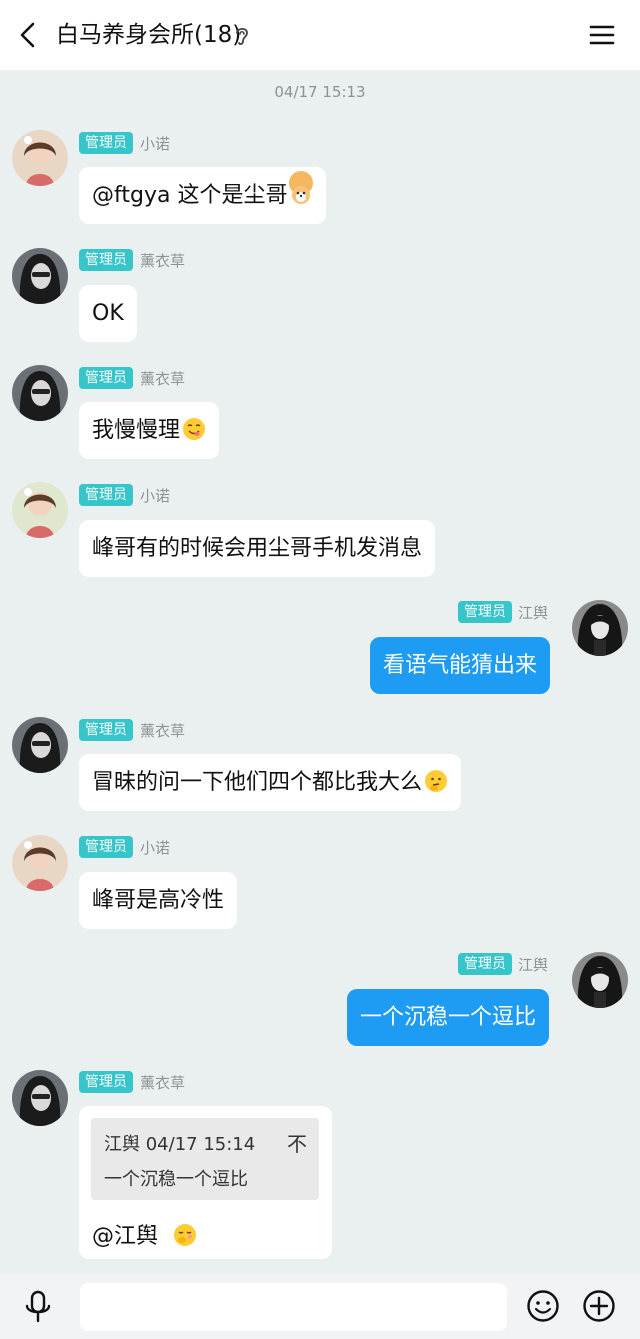  Describe the element at coordinates (242, 36) in the screenshot. I see `ear-icon` at that location.